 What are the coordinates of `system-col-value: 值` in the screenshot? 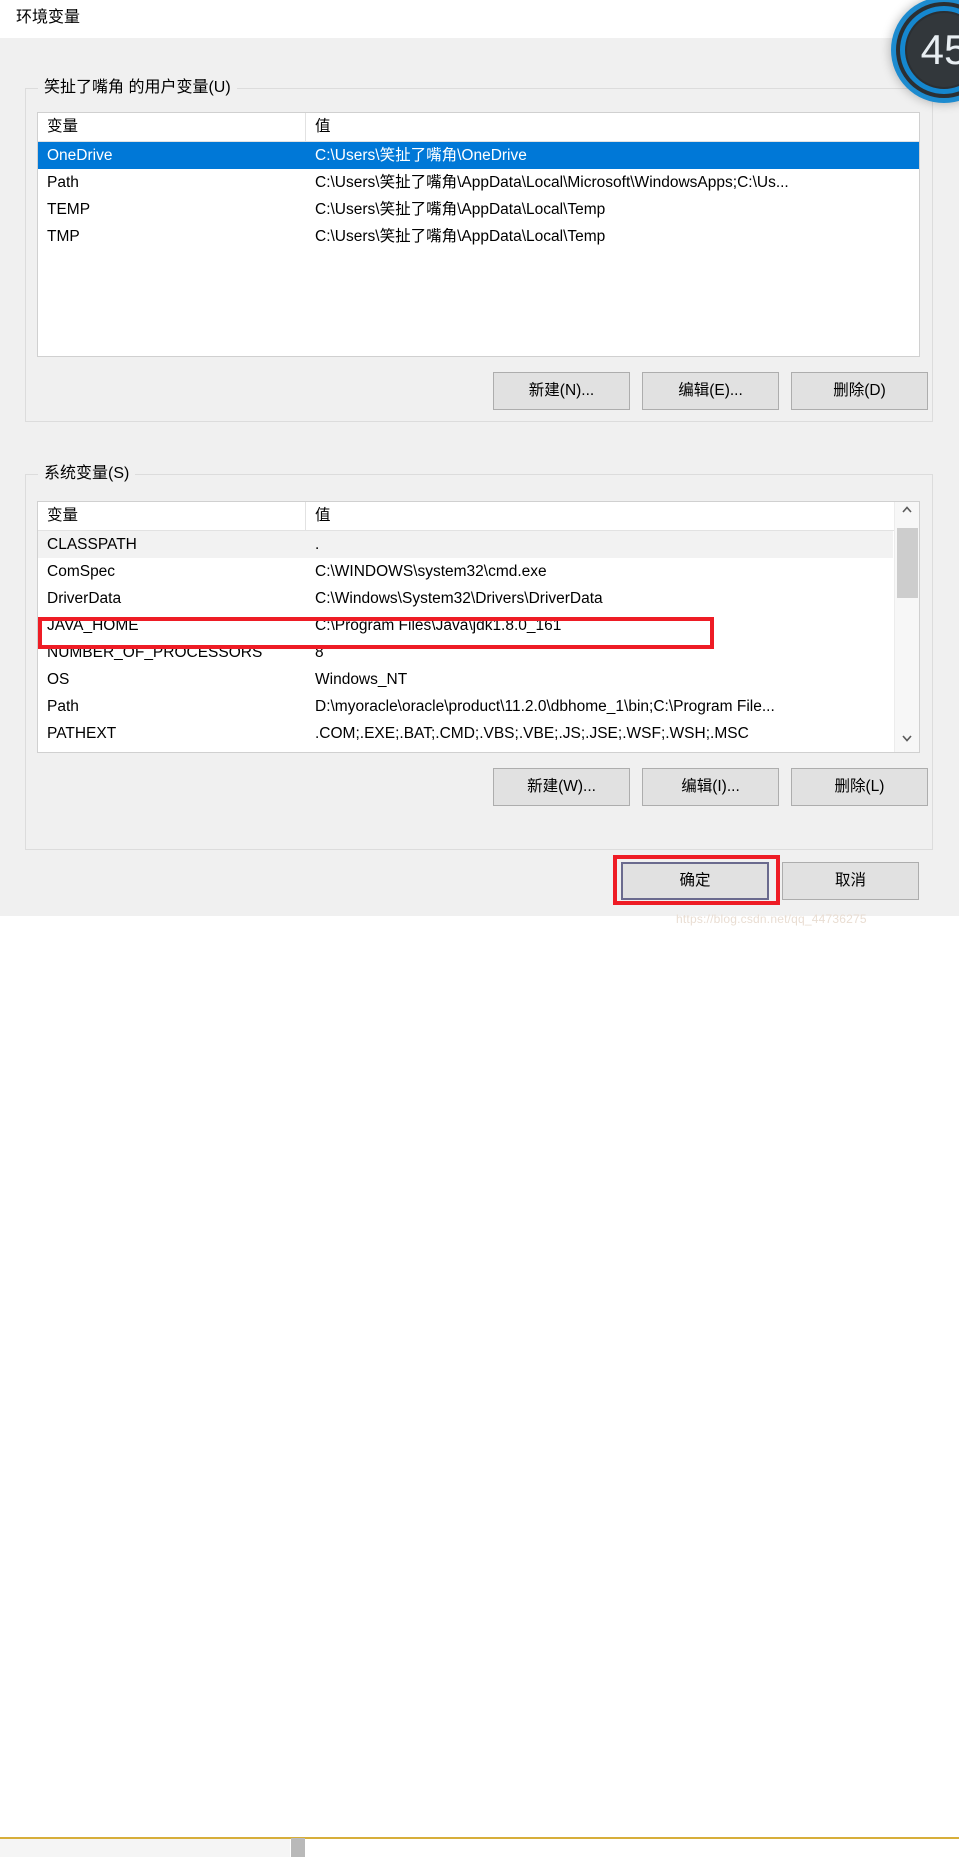 It's located at (612, 516).